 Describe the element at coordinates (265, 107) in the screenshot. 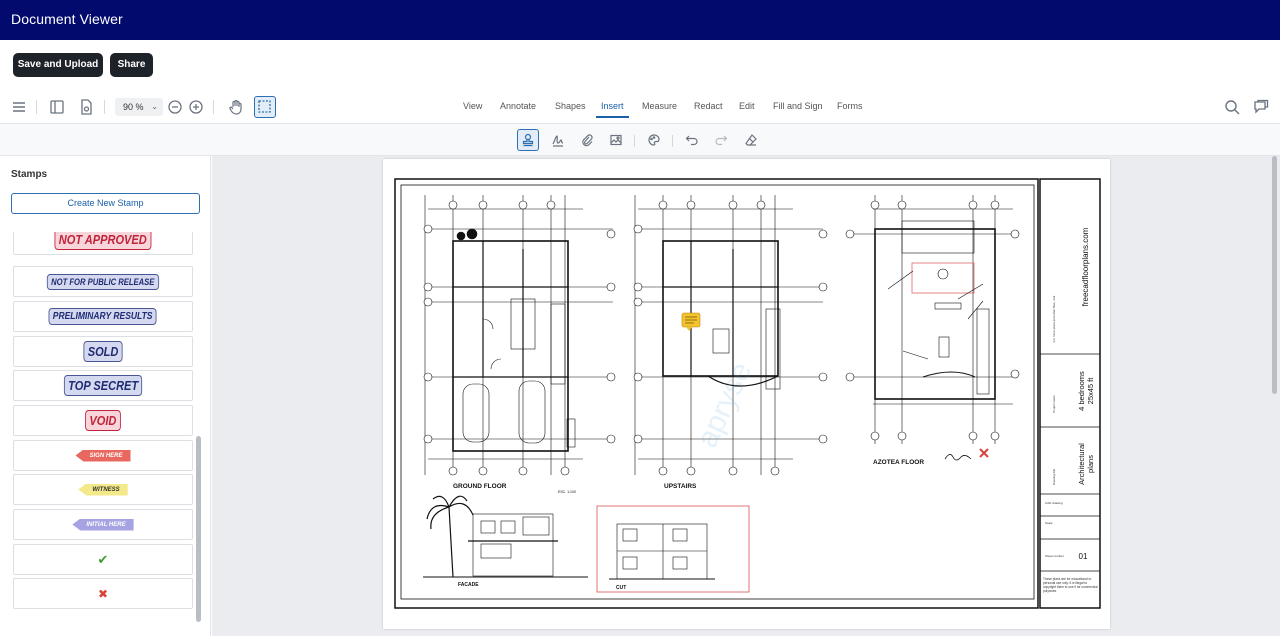

I see `select-tool-icon` at that location.